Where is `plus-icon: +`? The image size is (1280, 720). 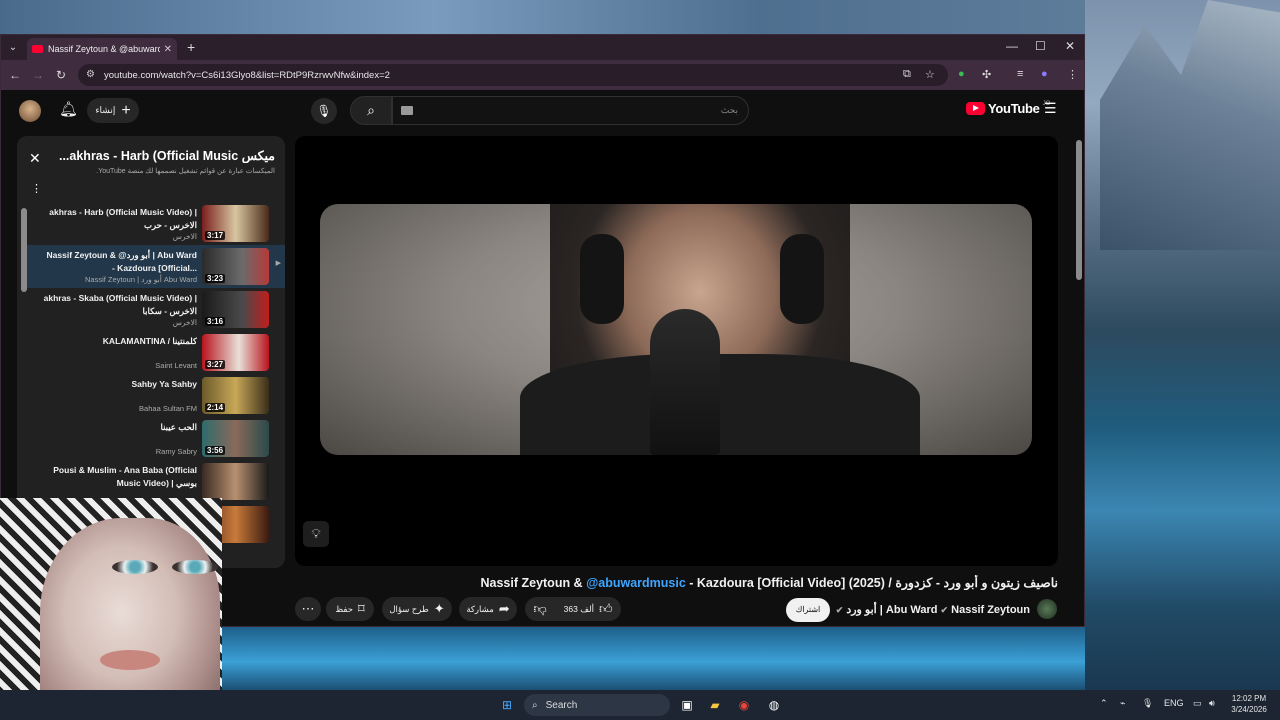
plus-icon: + is located at coordinates (126, 110).